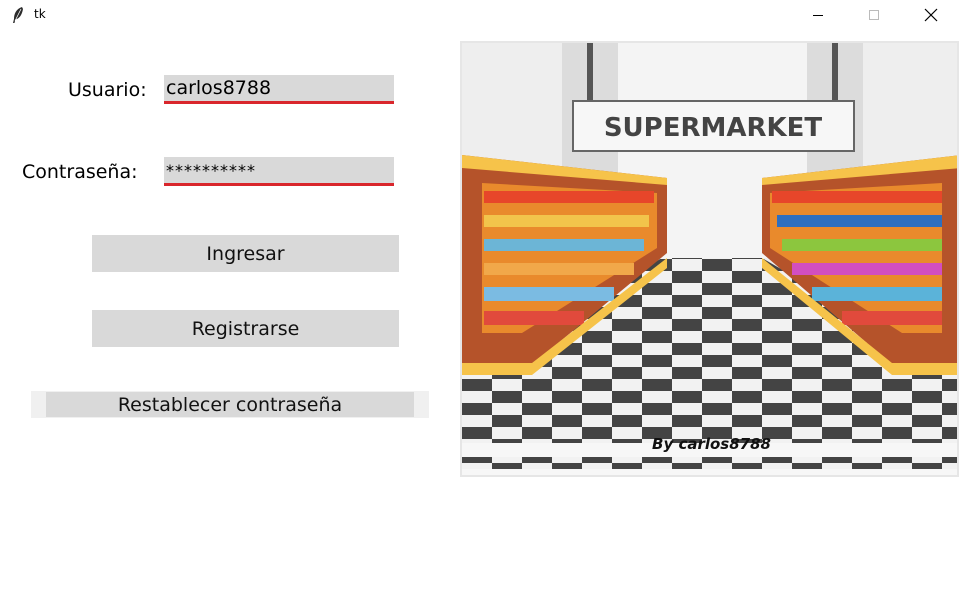 This screenshot has width=960, height=600. I want to click on close-button, so click(931, 15).